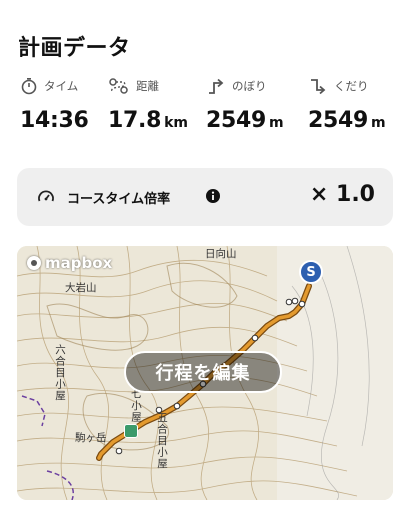 This screenshot has width=410, height=512. I want to click on stopwatch-icon, so click(29, 86).